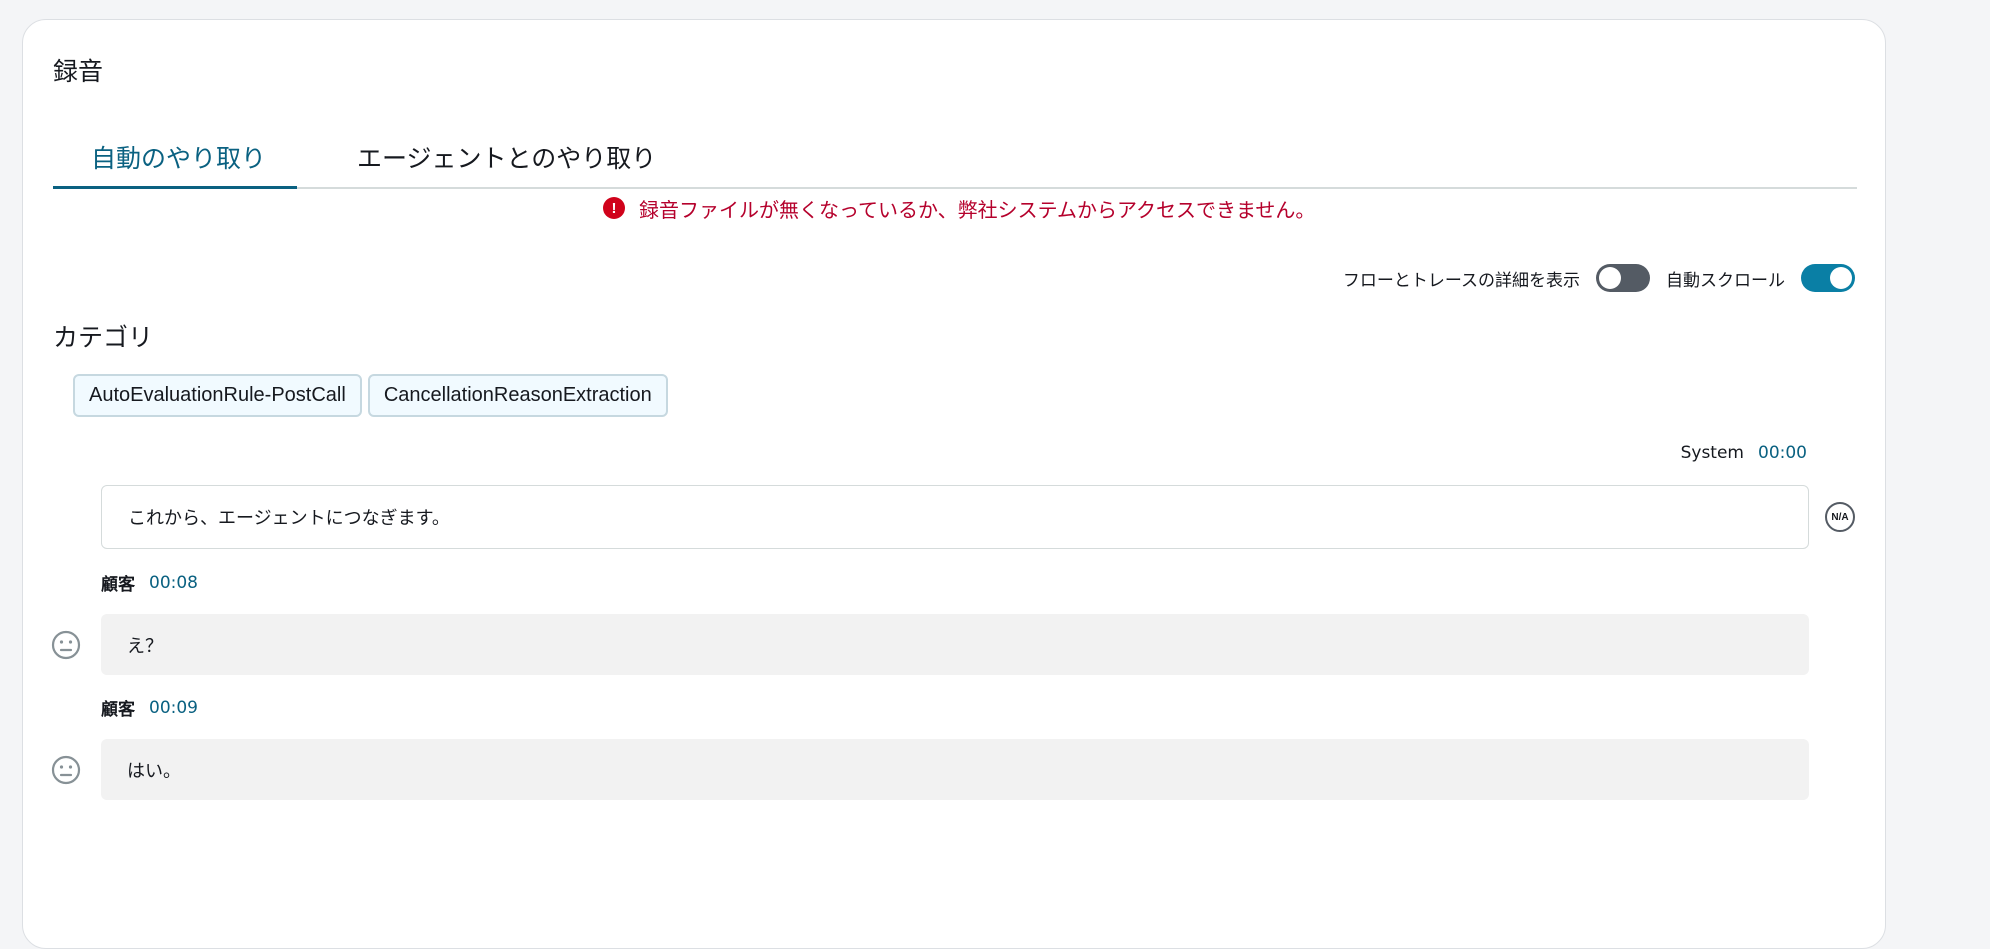 This screenshot has height=949, width=1990. I want to click on flow-trace-toggle, so click(1623, 278).